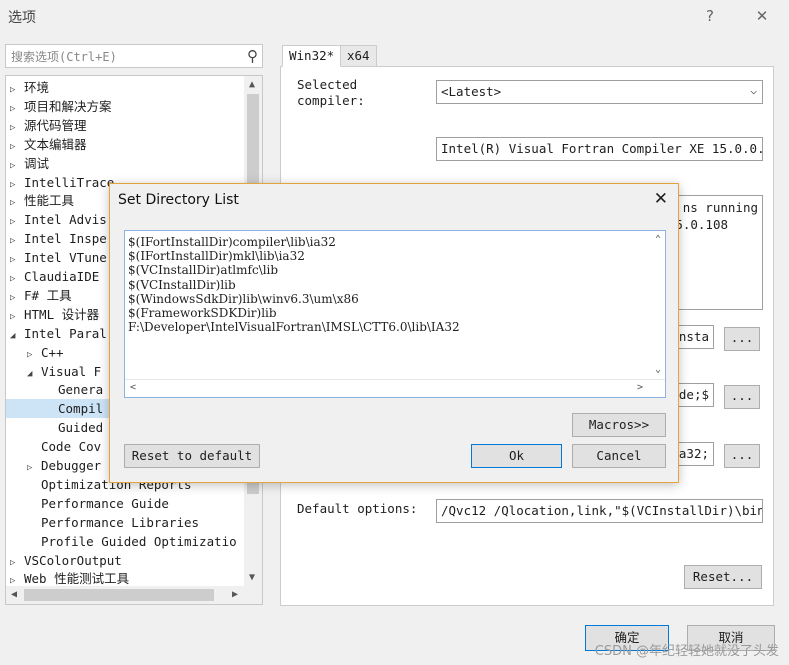  Describe the element at coordinates (661, 199) in the screenshot. I see `dialog-close-icon: ✕` at that location.